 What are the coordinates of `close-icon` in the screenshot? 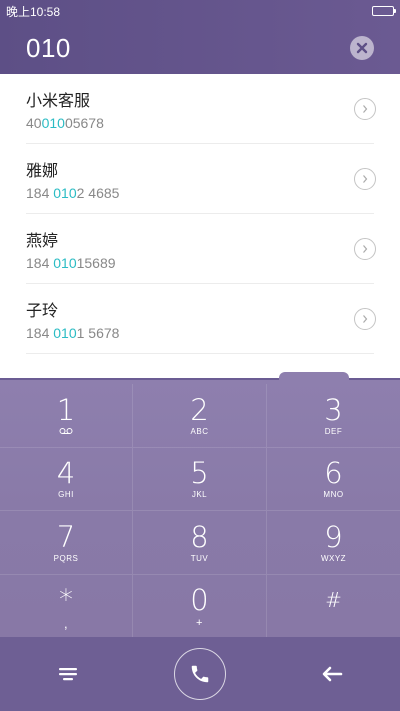 It's located at (362, 48).